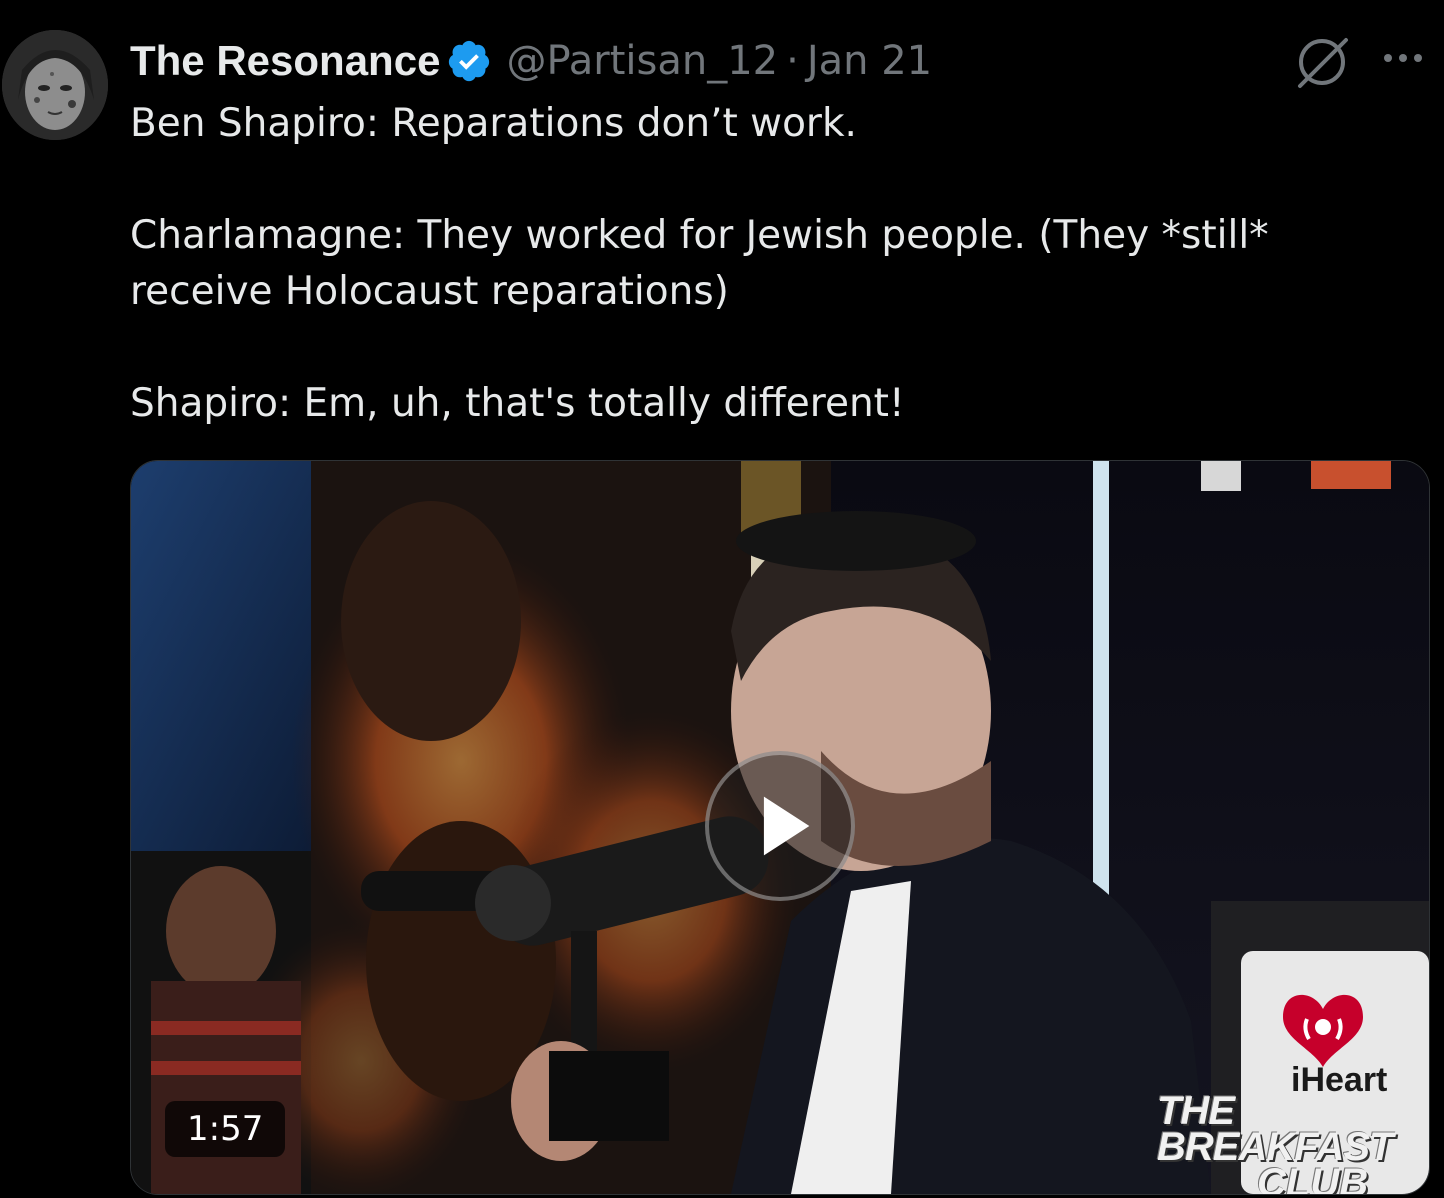  Describe the element at coordinates (225, 1129) in the screenshot. I see `video-duration-badge: 1:57` at that location.